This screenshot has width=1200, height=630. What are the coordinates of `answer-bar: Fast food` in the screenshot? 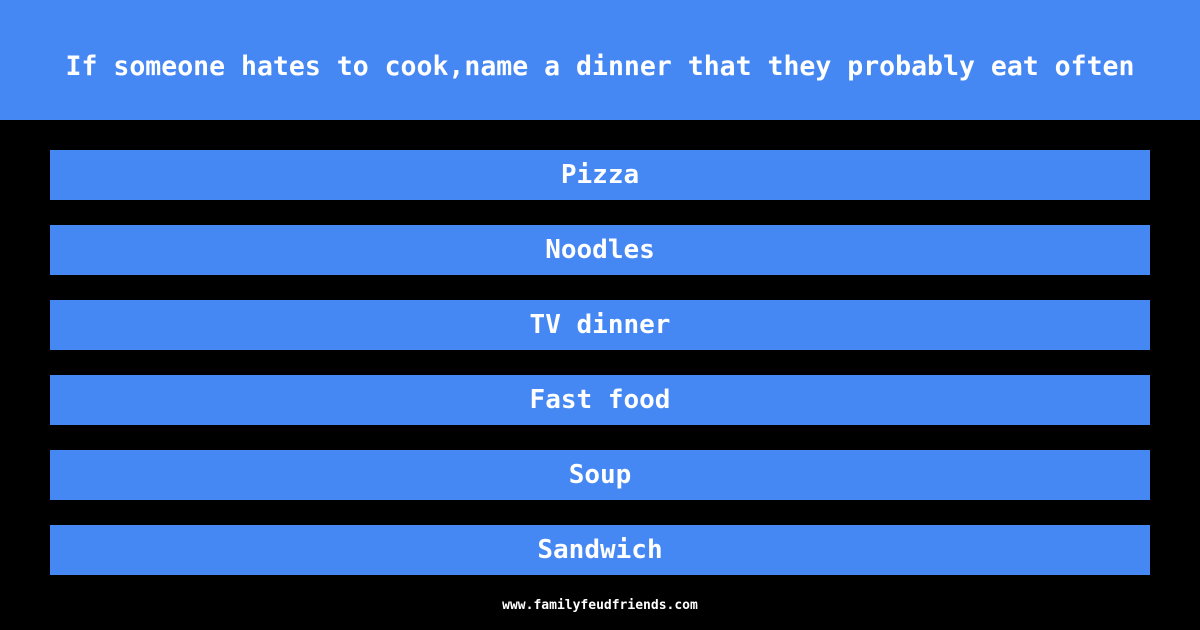 It's located at (600, 400).